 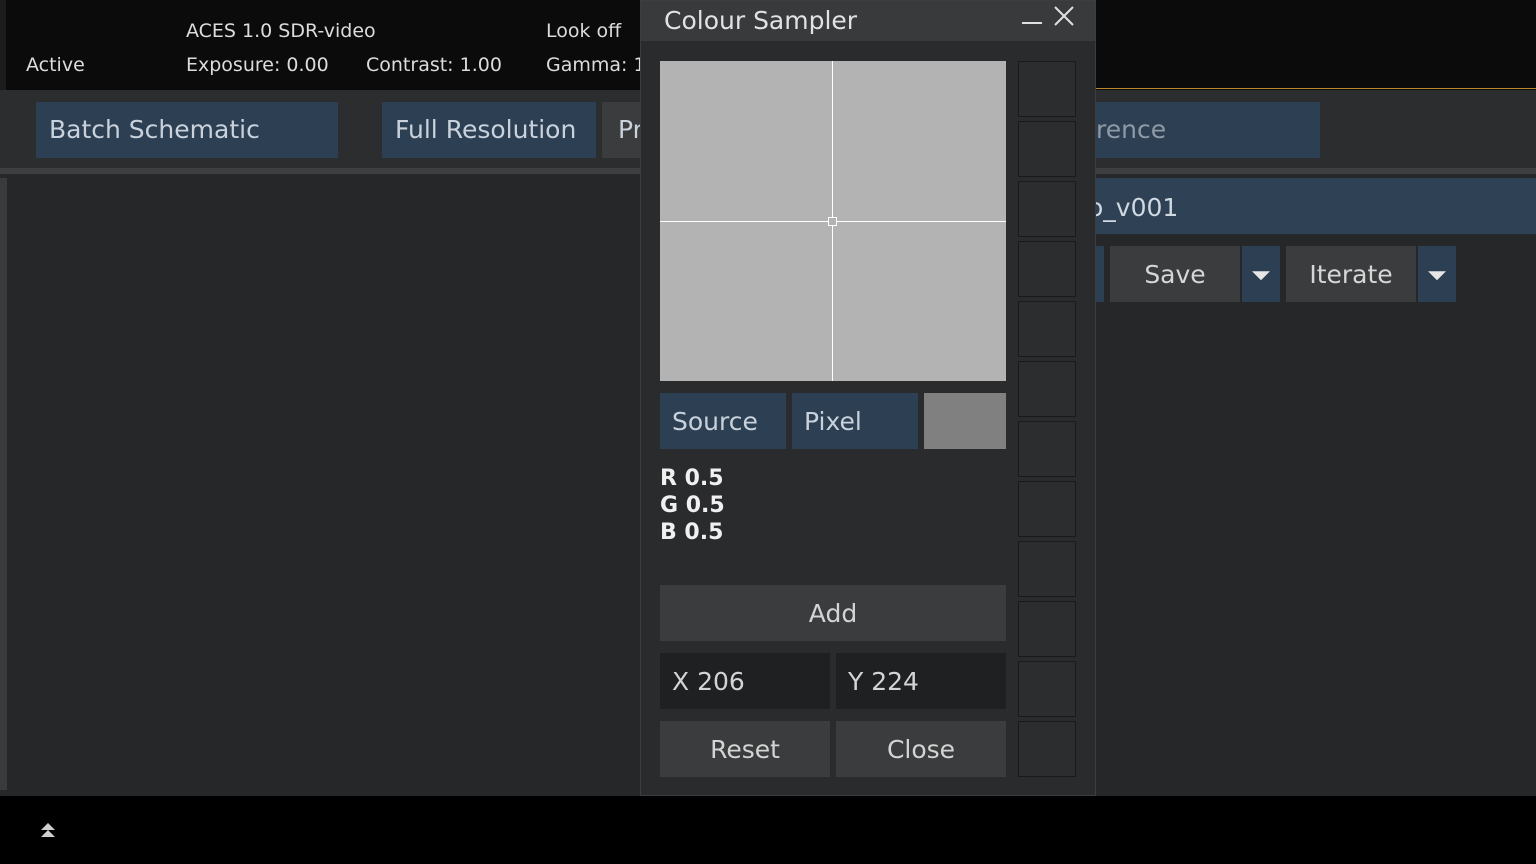 I want to click on red-value: R 0.5, so click(x=692, y=478).